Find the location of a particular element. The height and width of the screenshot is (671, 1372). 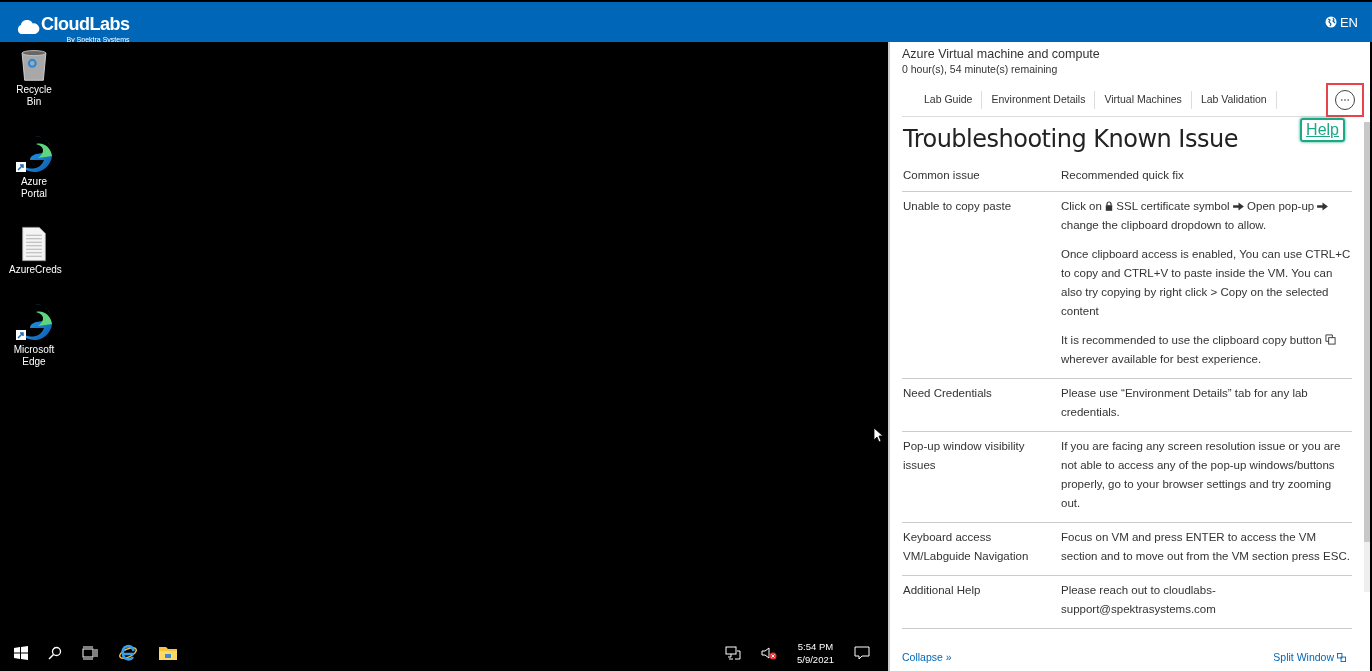

issue-text: Need Credentials is located at coordinates (947, 393).